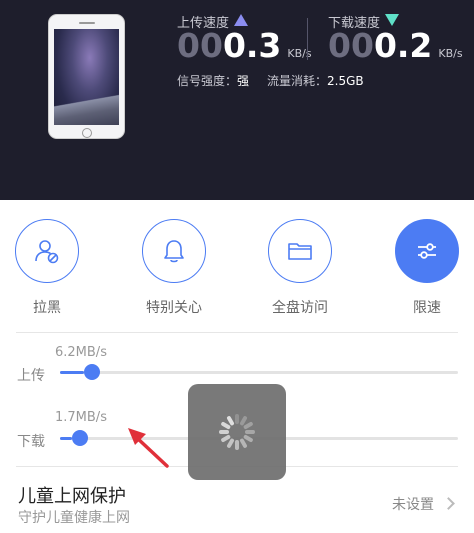 The width and height of the screenshot is (474, 533). I want to click on upload-limit-handle, so click(92, 372).